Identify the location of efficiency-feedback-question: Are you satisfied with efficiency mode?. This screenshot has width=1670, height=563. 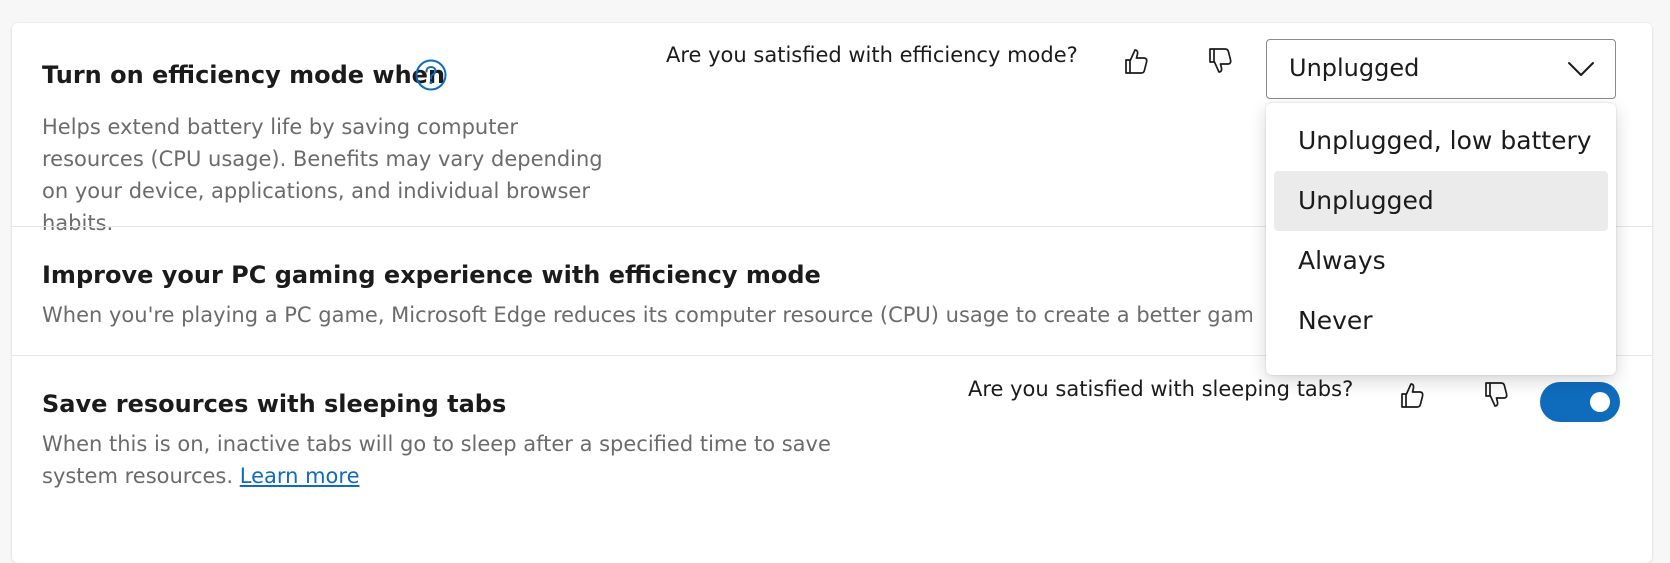
(872, 55).